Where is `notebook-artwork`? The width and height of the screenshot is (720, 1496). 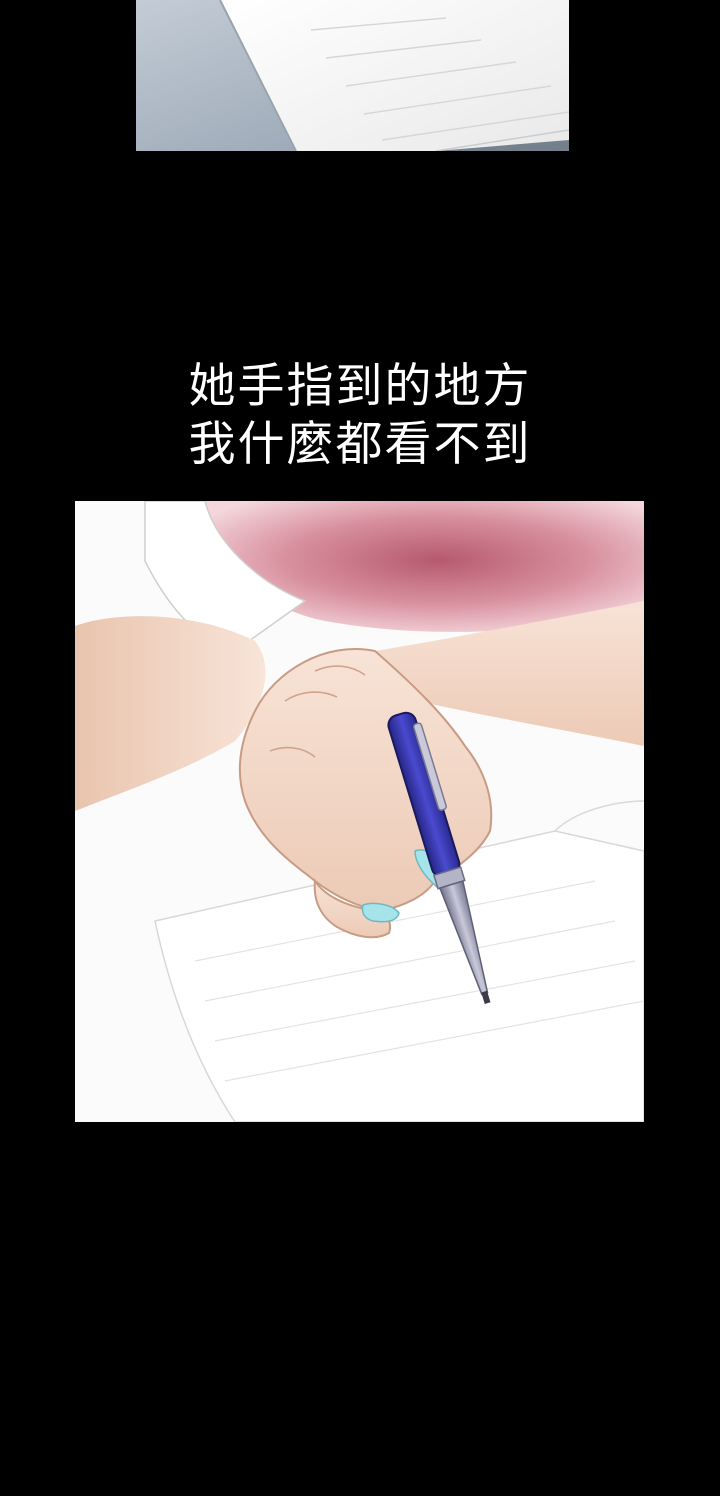 notebook-artwork is located at coordinates (352, 75).